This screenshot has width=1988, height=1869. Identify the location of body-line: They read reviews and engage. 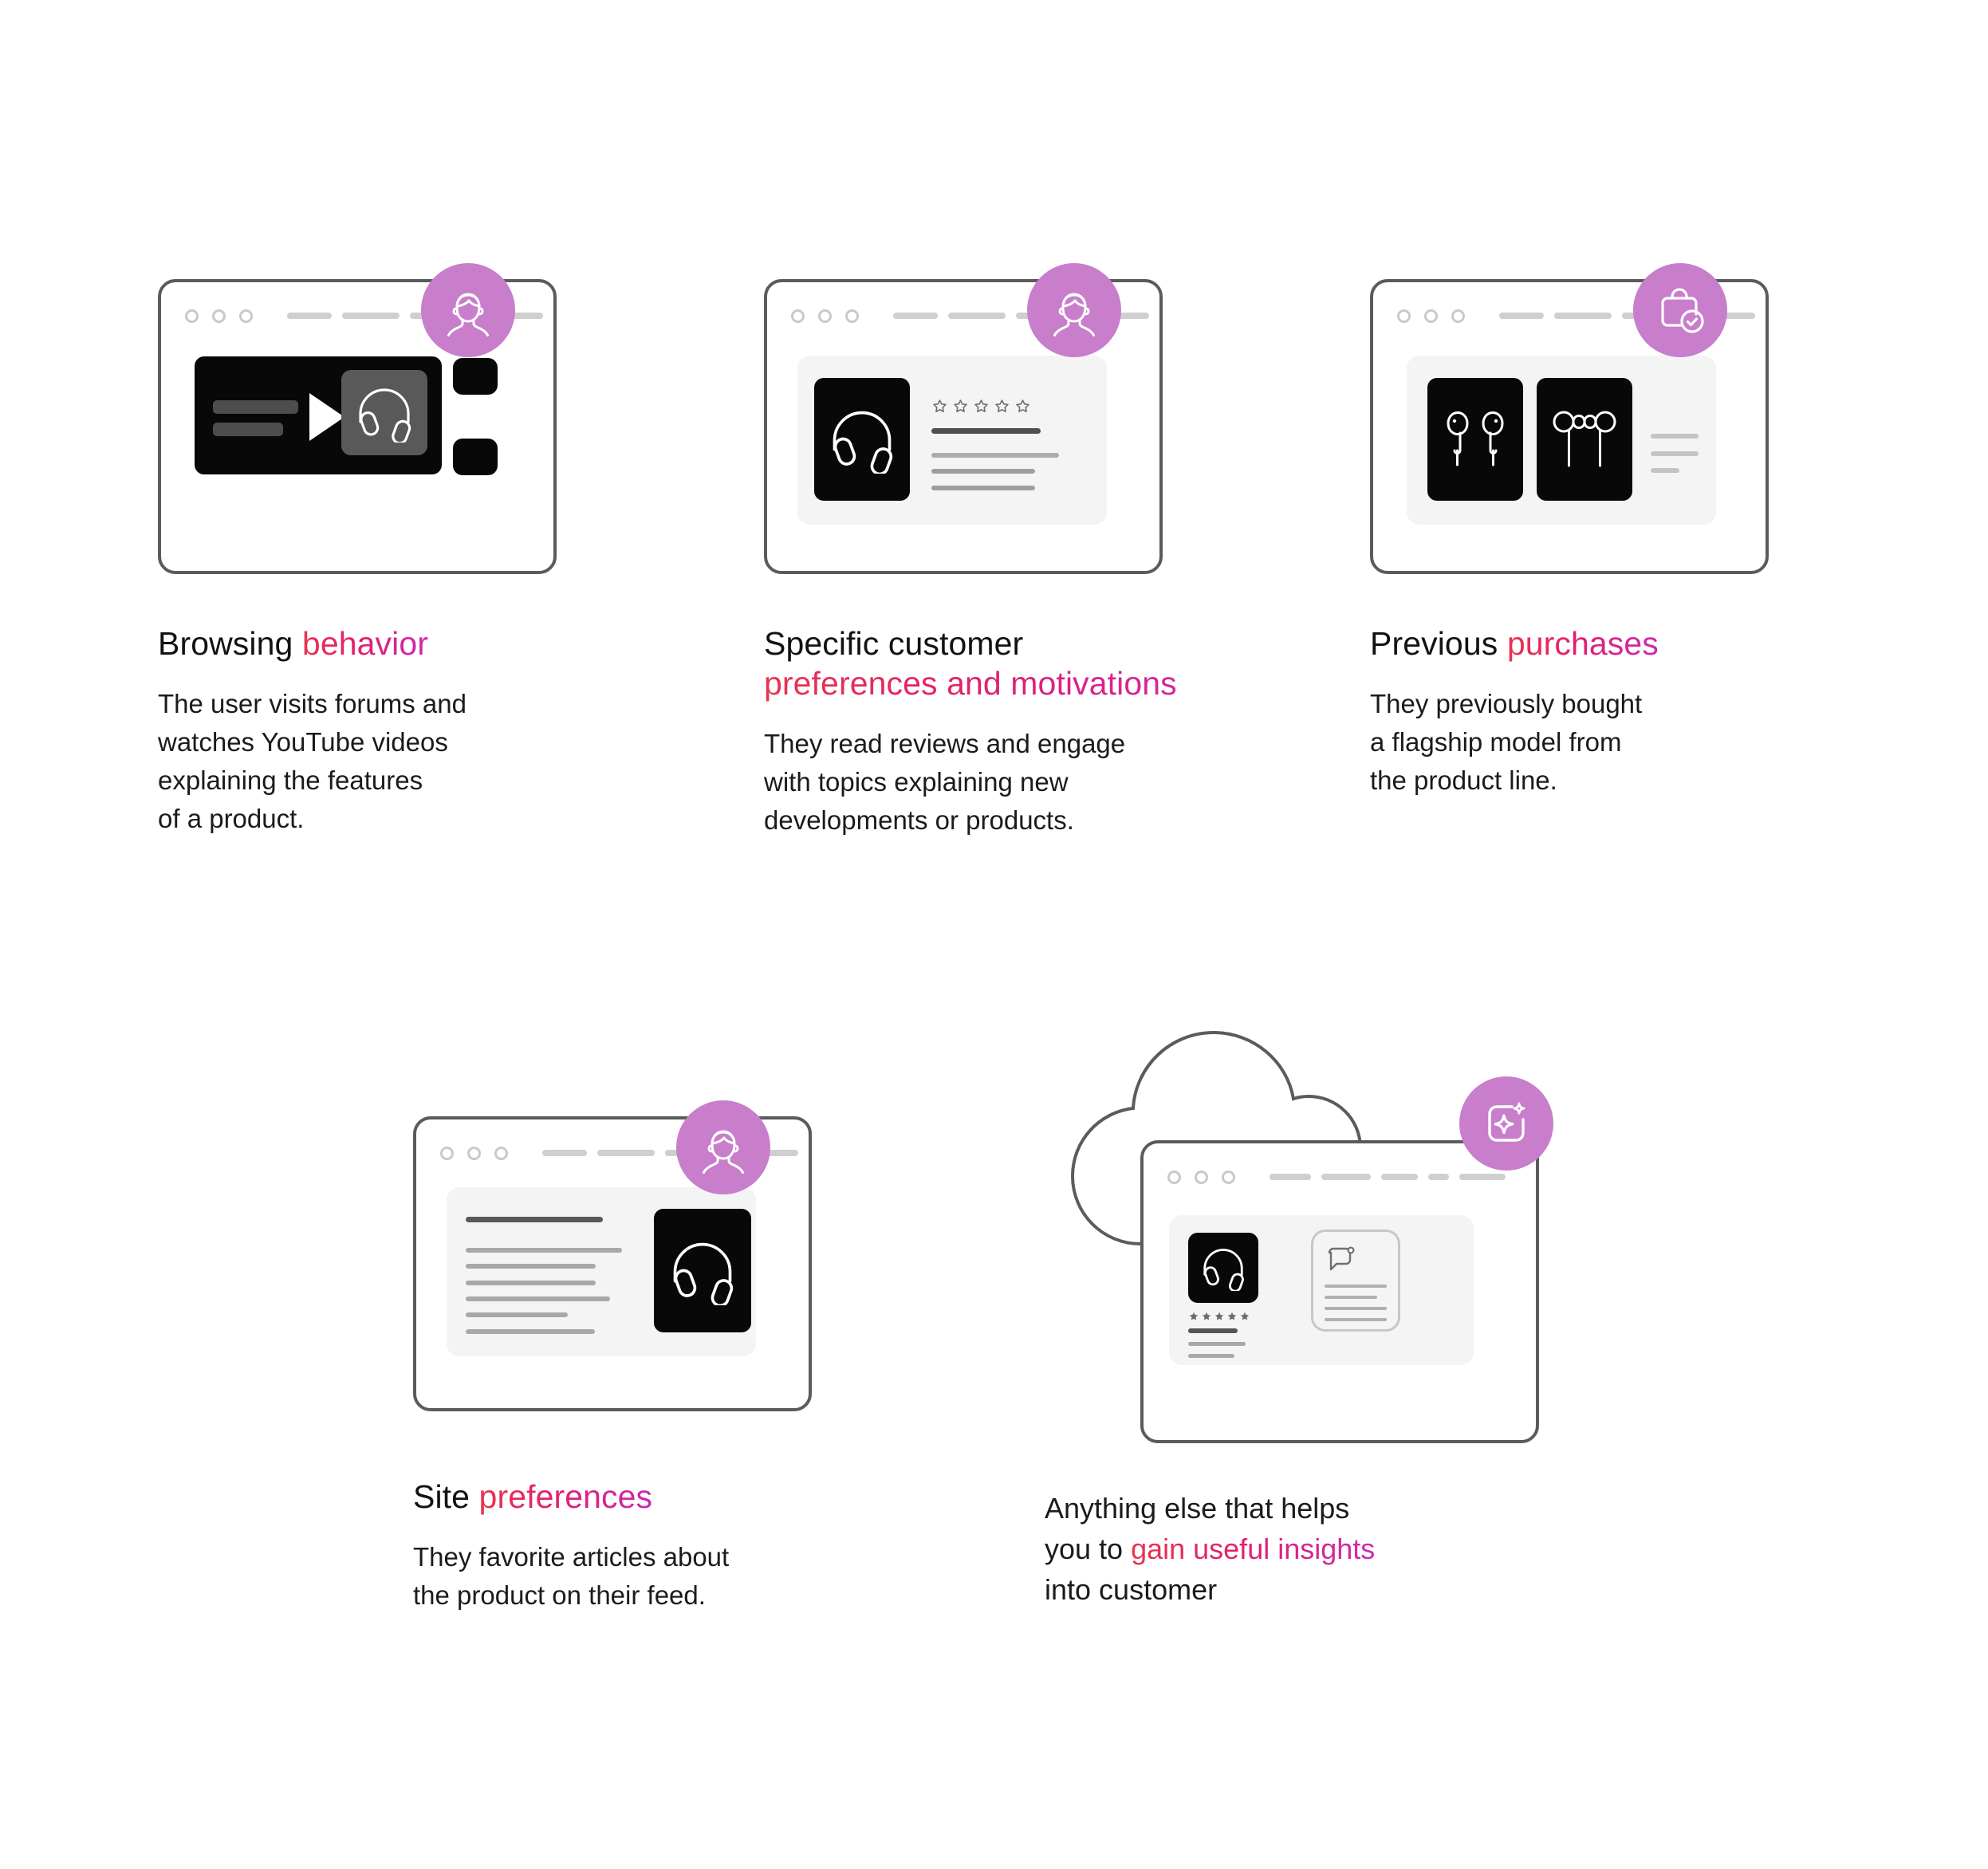
(945, 744).